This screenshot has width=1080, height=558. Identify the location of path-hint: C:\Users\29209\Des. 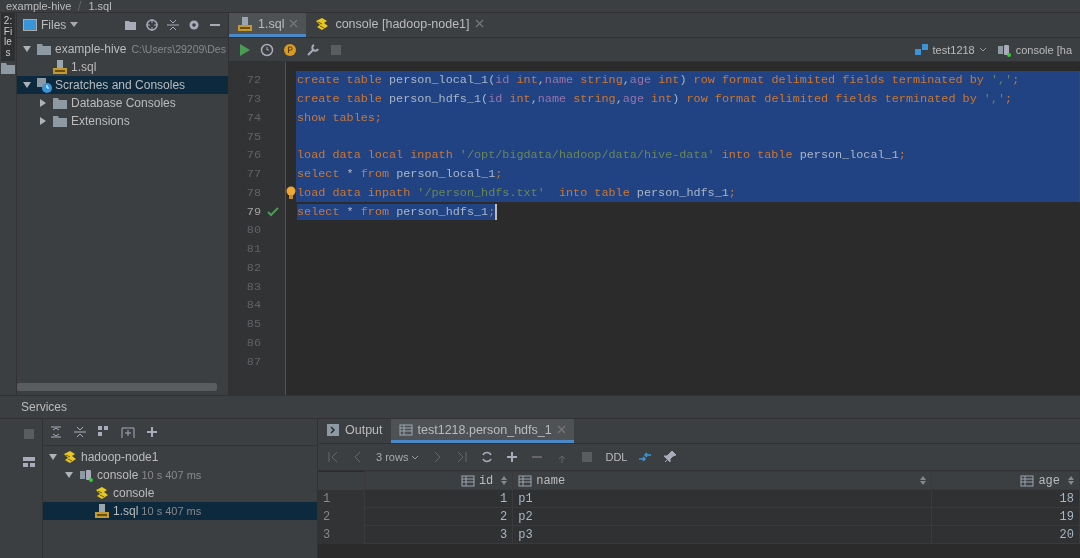
(178, 49).